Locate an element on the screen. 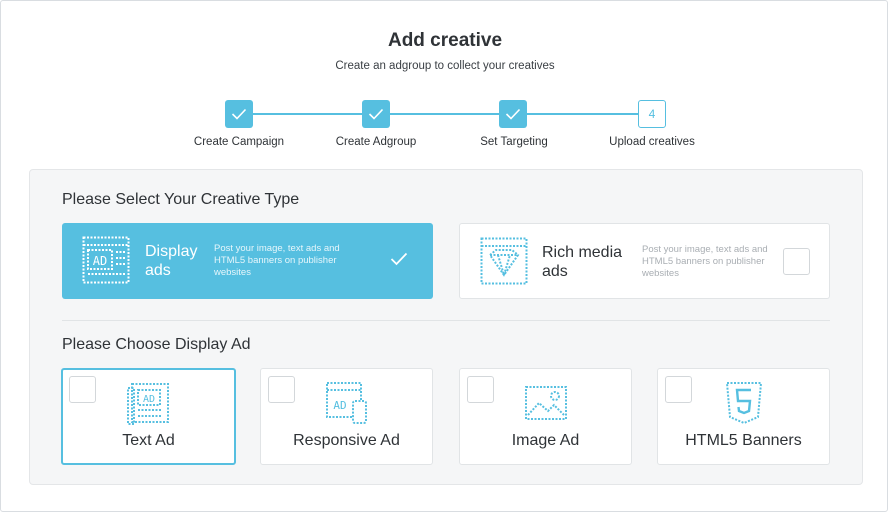 The image size is (888, 512). step-label: Set Targeting is located at coordinates (514, 142).